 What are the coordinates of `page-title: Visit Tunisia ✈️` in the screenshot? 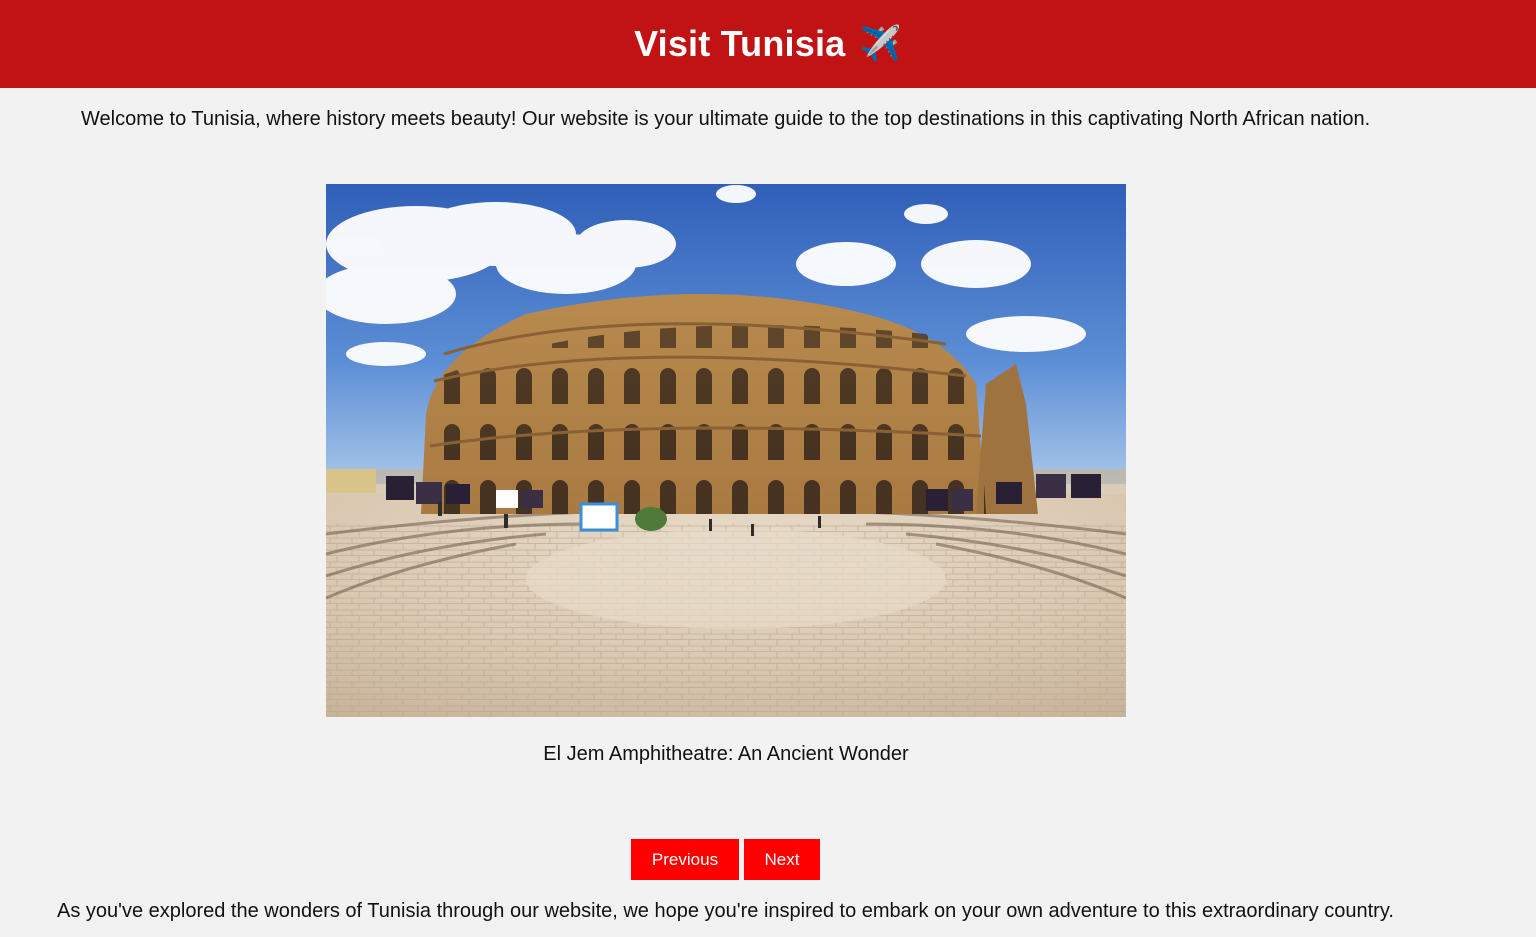 It's located at (768, 44).